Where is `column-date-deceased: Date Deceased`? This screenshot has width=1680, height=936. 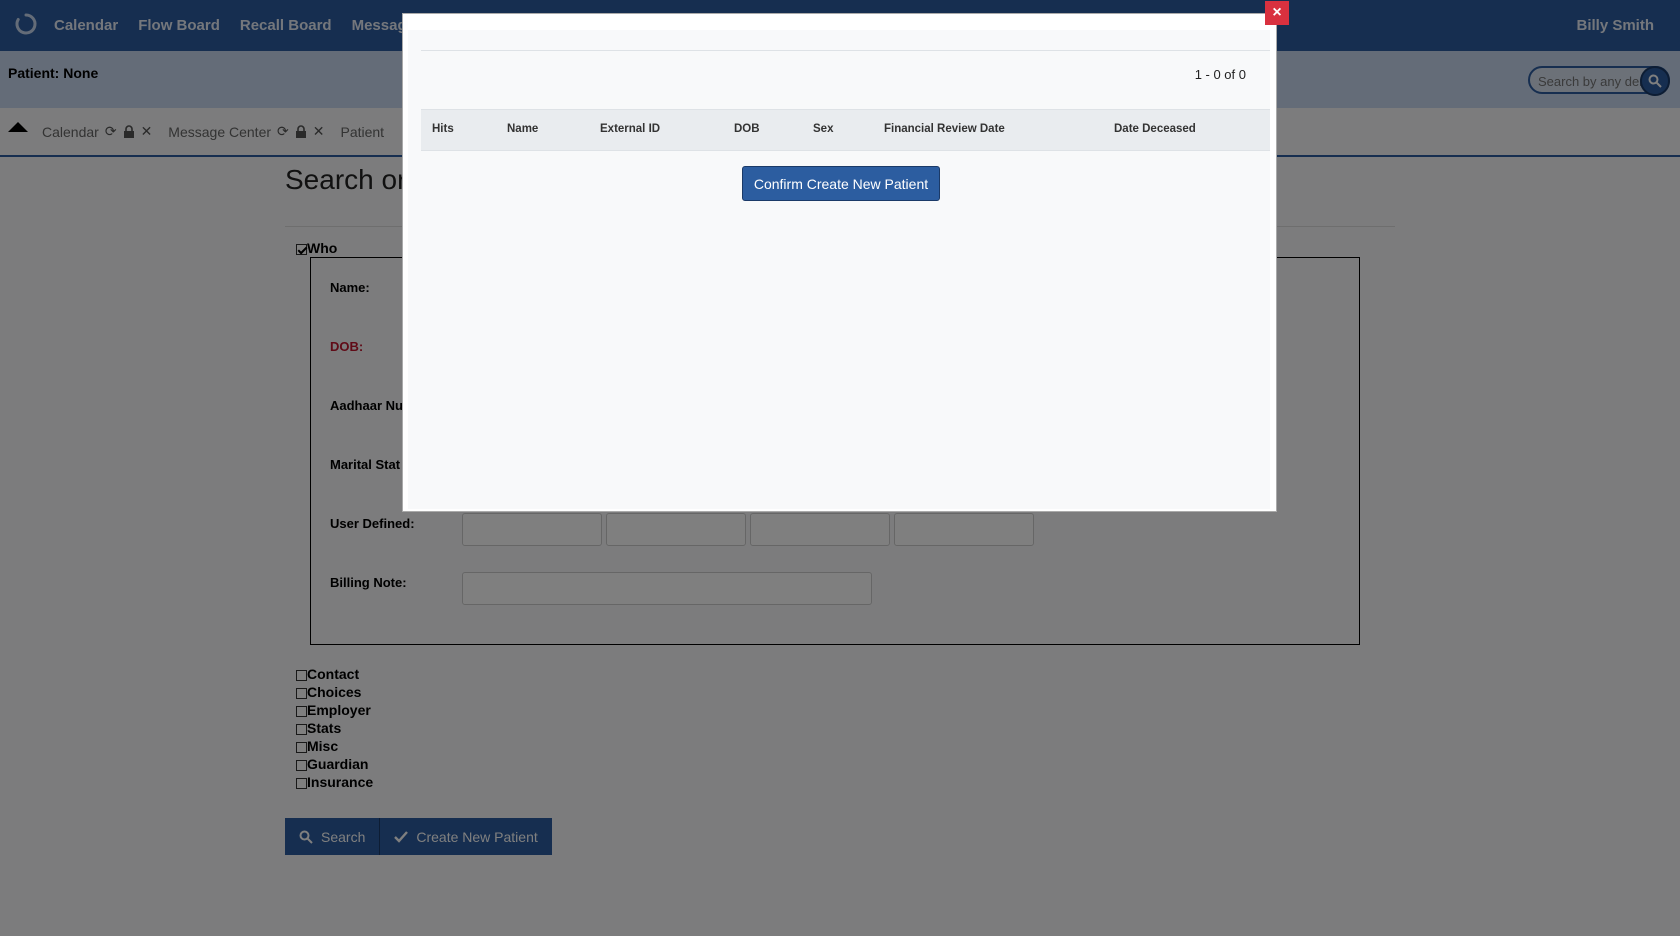
column-date-deceased: Date Deceased is located at coordinates (1155, 129).